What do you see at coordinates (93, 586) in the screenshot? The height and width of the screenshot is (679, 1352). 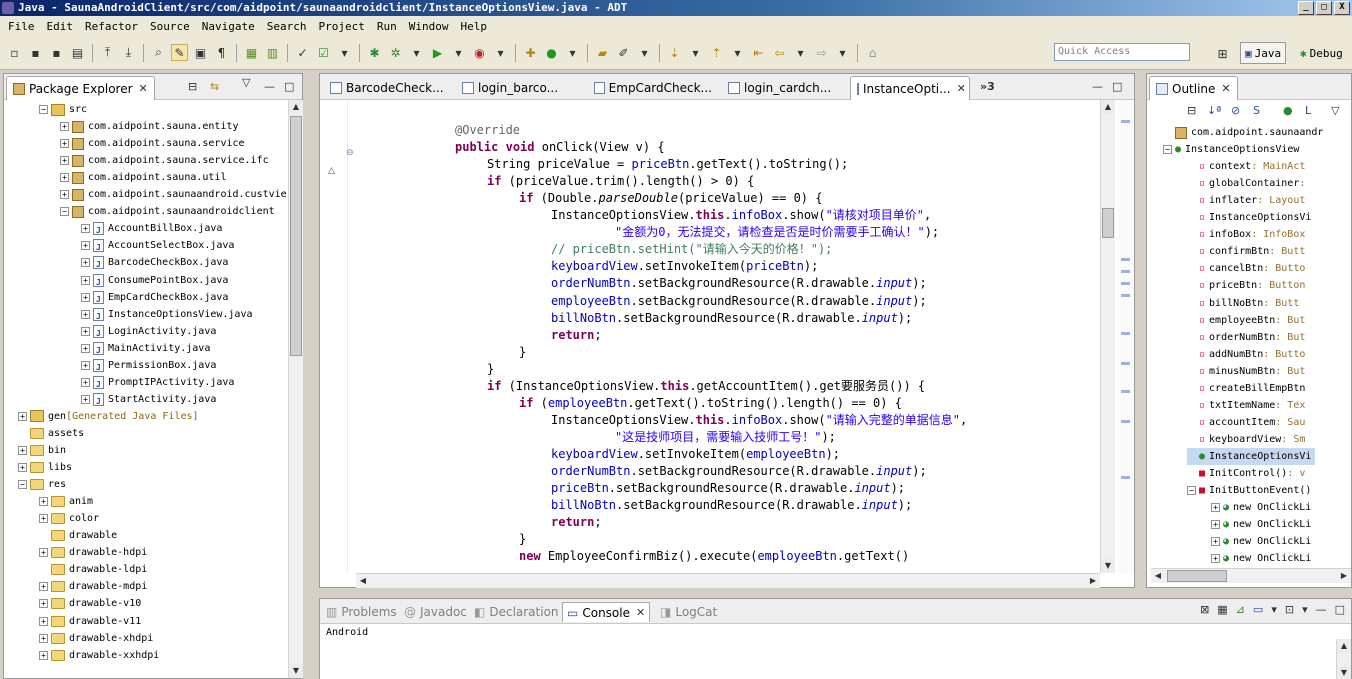 I see `tree-item: + drawable-mdpi` at bounding box center [93, 586].